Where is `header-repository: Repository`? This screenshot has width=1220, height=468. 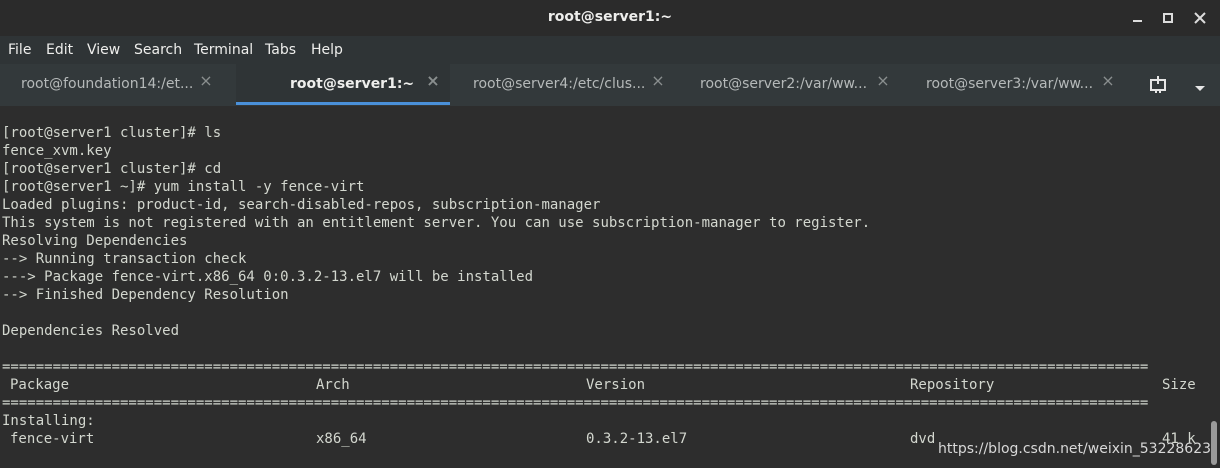
header-repository: Repository is located at coordinates (952, 385).